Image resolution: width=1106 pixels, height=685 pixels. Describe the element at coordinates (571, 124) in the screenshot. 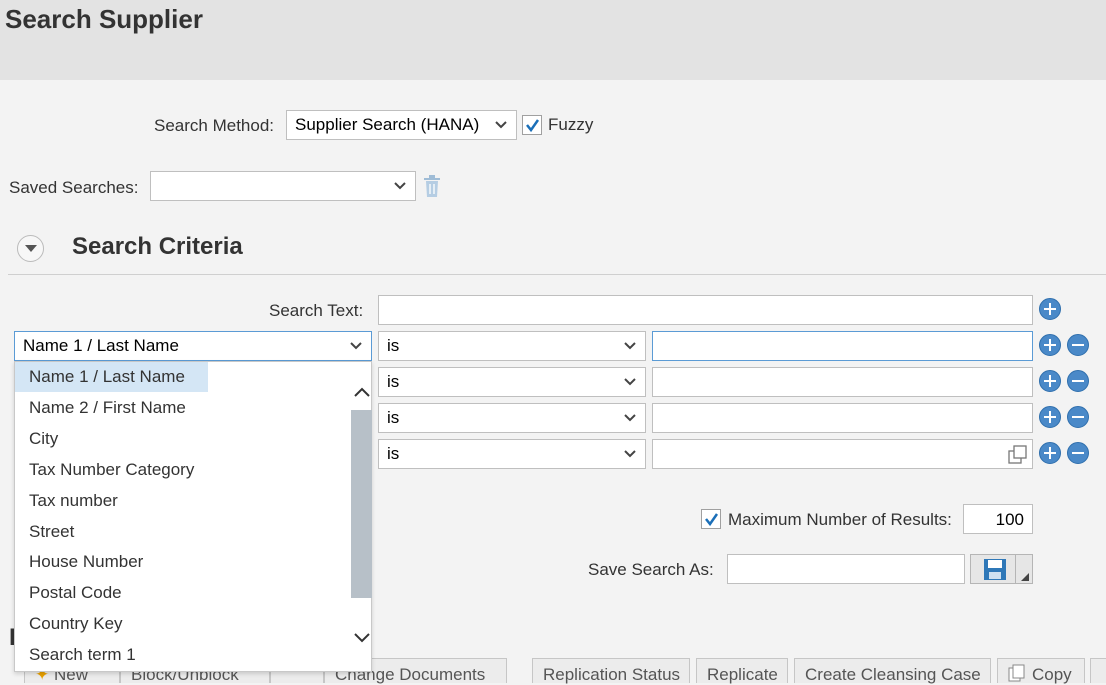

I see `fuzzy-label: Fuzzy` at that location.